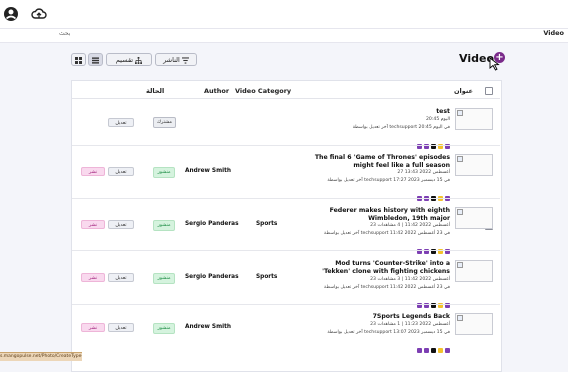  Describe the element at coordinates (11, 14) in the screenshot. I see `user-circle-icon` at that location.